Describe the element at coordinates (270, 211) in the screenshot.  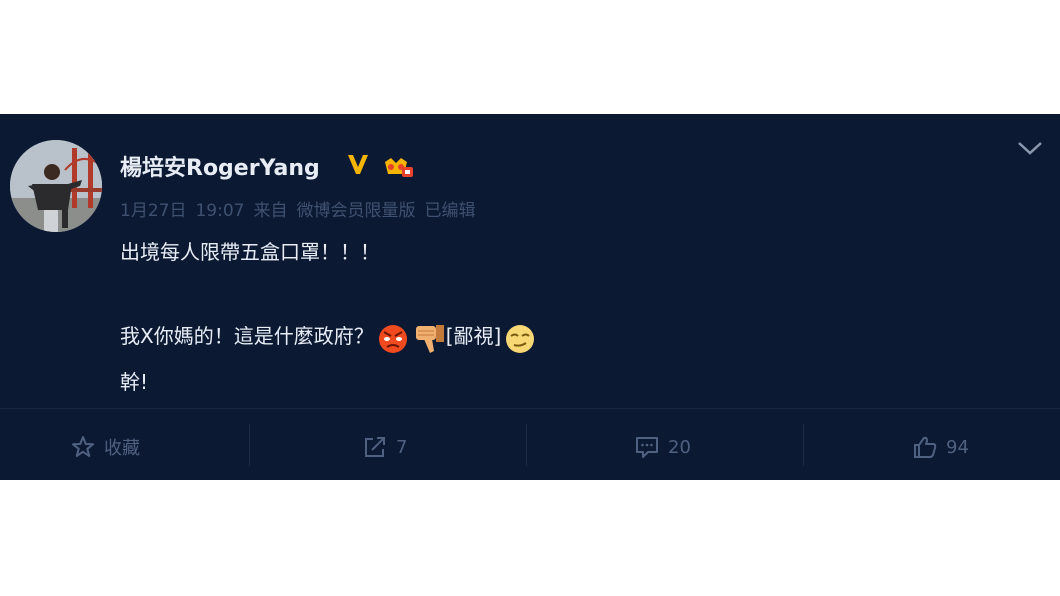
I see `source-prefix: 来自` at that location.